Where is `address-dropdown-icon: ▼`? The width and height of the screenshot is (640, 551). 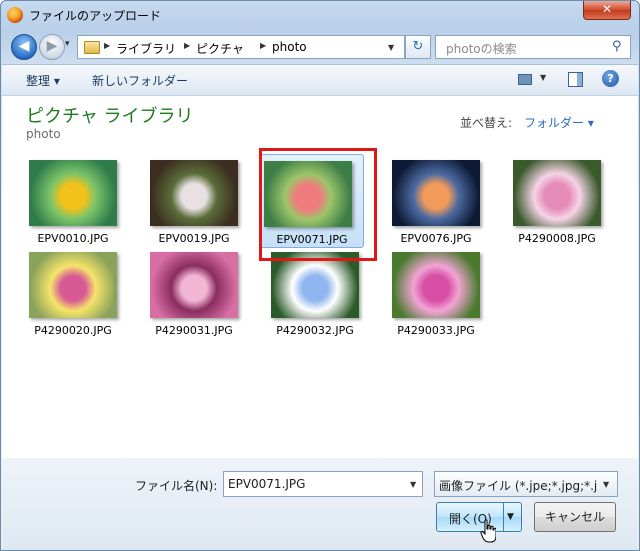
address-dropdown-icon: ▼ is located at coordinates (391, 47).